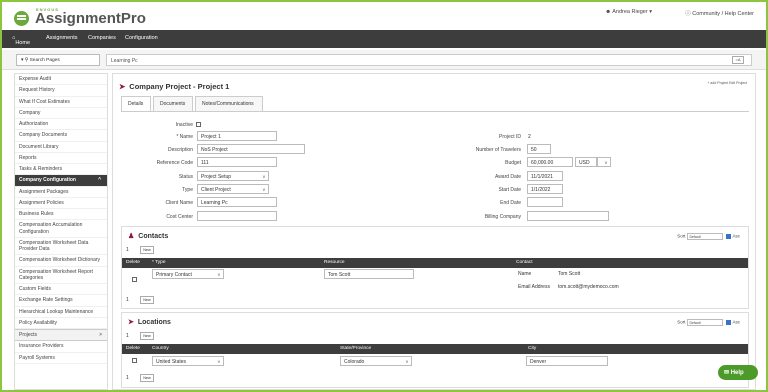  I want to click on inactive-label: Inactive, so click(184, 125).